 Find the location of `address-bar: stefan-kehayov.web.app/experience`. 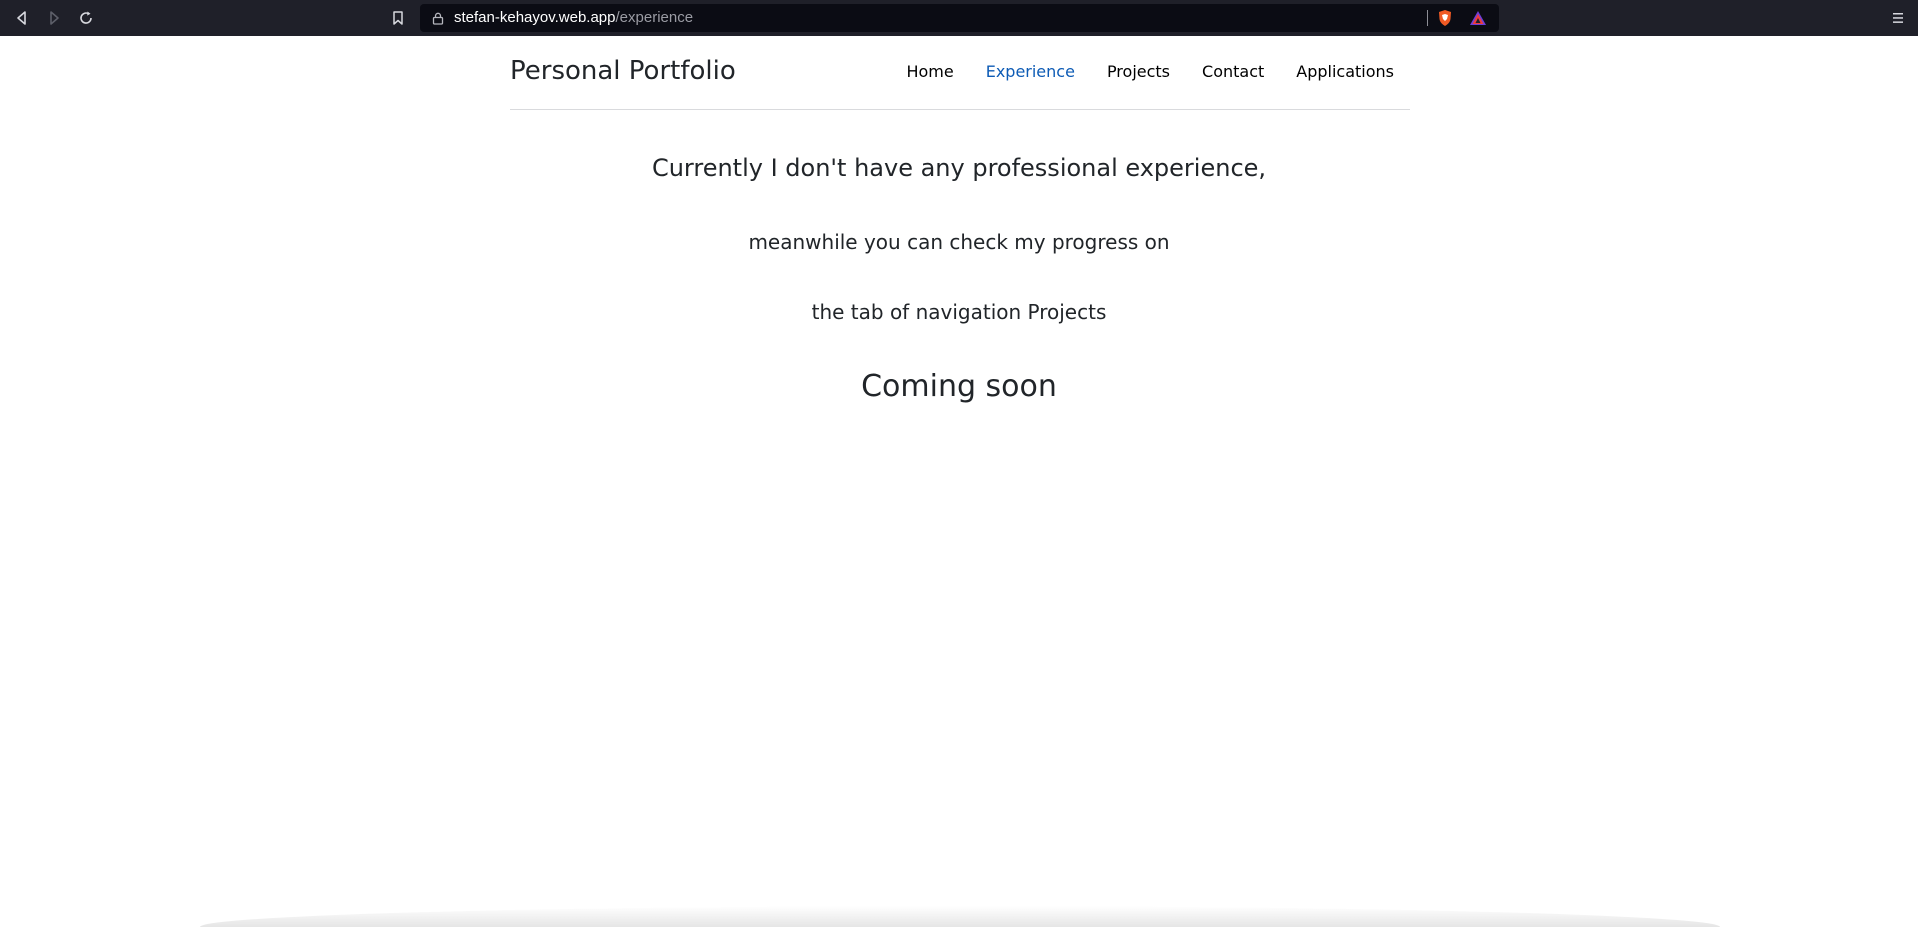

address-bar: stefan-kehayov.web.app/experience is located at coordinates (959, 18).